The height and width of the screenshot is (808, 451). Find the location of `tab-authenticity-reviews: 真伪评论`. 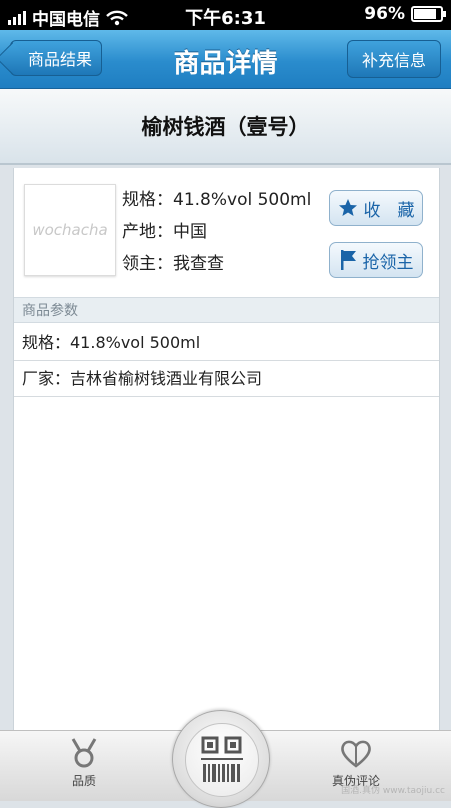

tab-authenticity-reviews: 真伪评论 is located at coordinates (356, 763).